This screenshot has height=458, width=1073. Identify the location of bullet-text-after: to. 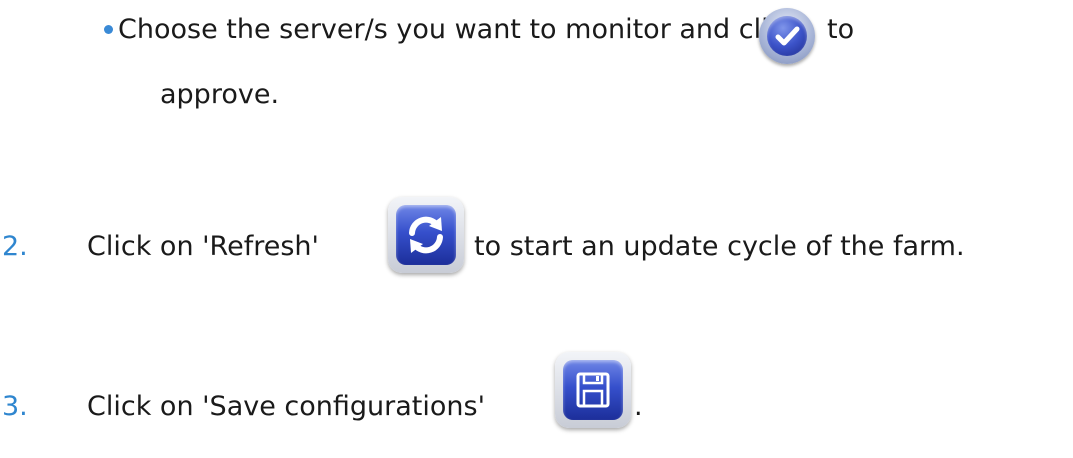
(841, 29).